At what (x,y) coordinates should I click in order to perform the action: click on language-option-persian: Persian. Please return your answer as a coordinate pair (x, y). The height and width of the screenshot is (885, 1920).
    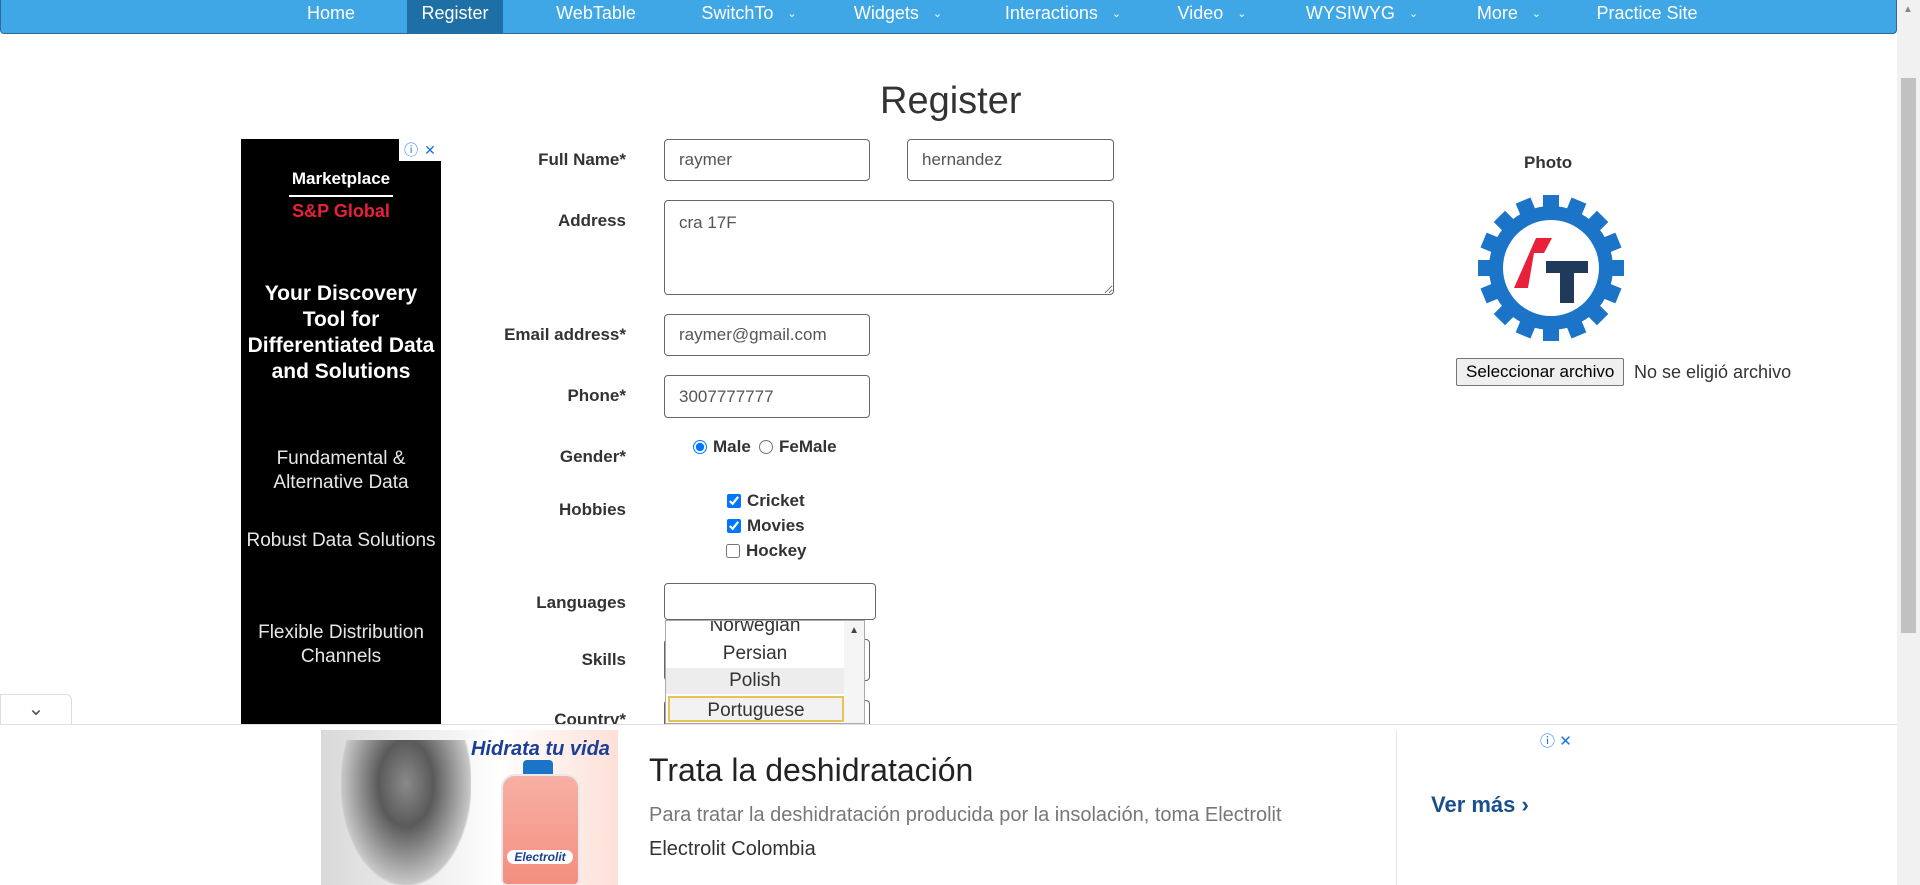
    Looking at the image, I should click on (755, 654).